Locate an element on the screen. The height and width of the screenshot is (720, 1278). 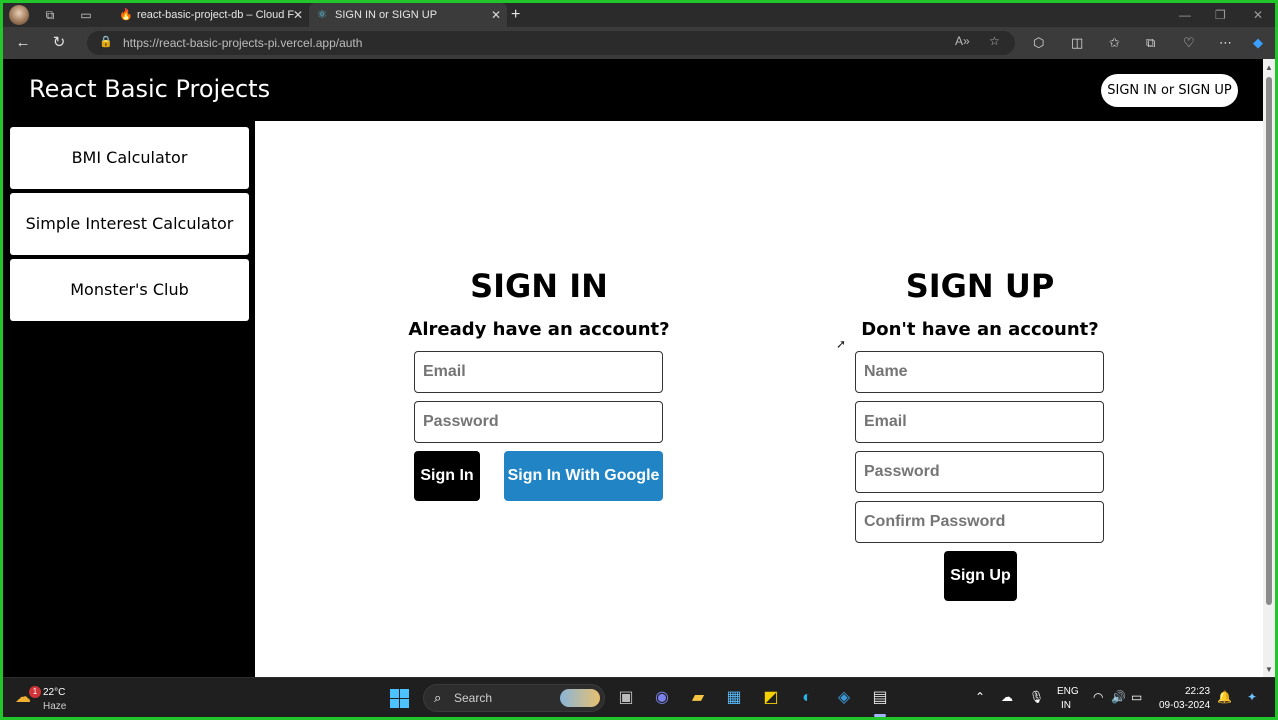
collections-icon: ⧉ is located at coordinates (1150, 43).